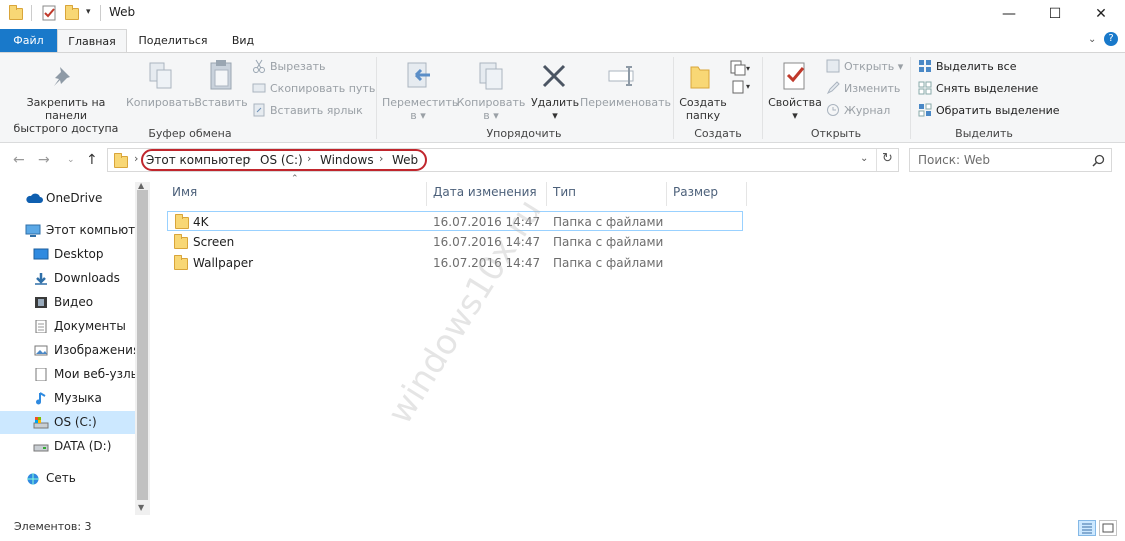 The height and width of the screenshot is (541, 1125). What do you see at coordinates (976, 66) in the screenshot?
I see `select-all-label: Выделить все` at bounding box center [976, 66].